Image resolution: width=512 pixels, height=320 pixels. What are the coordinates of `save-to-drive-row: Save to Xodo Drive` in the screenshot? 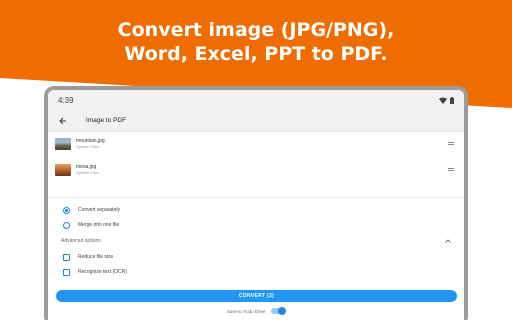 It's located at (256, 311).